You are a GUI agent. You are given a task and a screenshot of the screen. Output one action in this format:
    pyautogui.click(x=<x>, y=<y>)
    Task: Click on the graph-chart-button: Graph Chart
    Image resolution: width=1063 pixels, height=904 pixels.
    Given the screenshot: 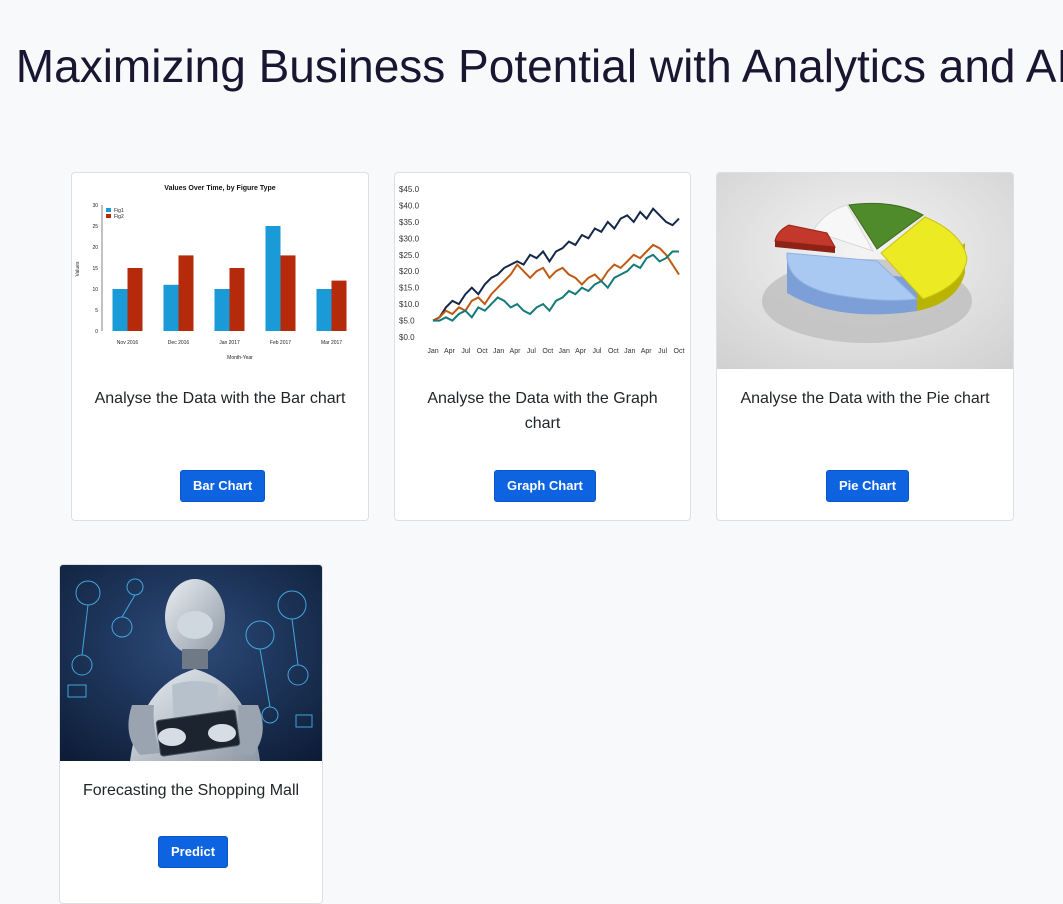 What is the action you would take?
    pyautogui.click(x=545, y=486)
    